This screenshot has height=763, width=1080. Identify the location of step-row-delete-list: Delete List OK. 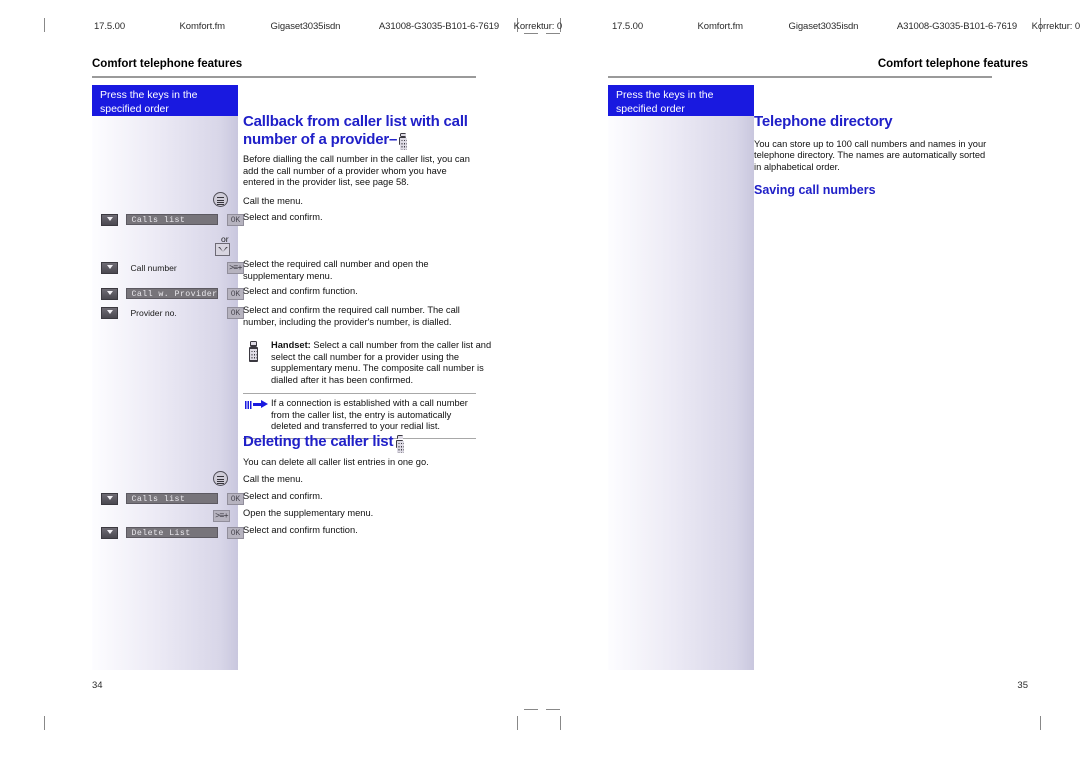
(172, 533).